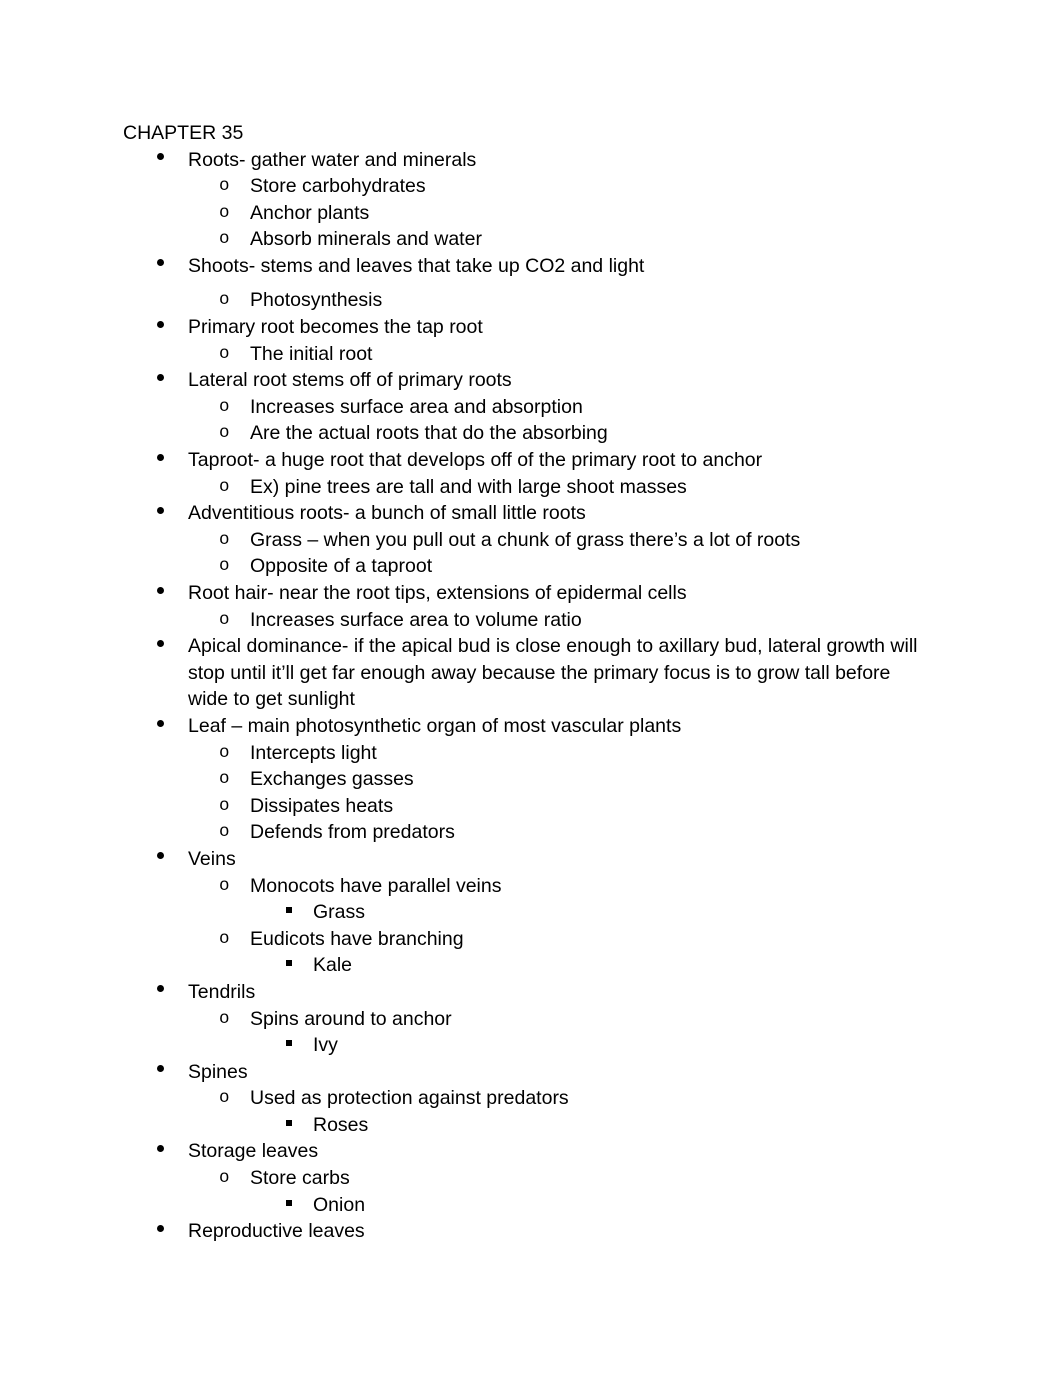 This screenshot has width=1062, height=1377. What do you see at coordinates (529, 806) in the screenshot?
I see `outline-item-level-2: o Dissipates heats` at bounding box center [529, 806].